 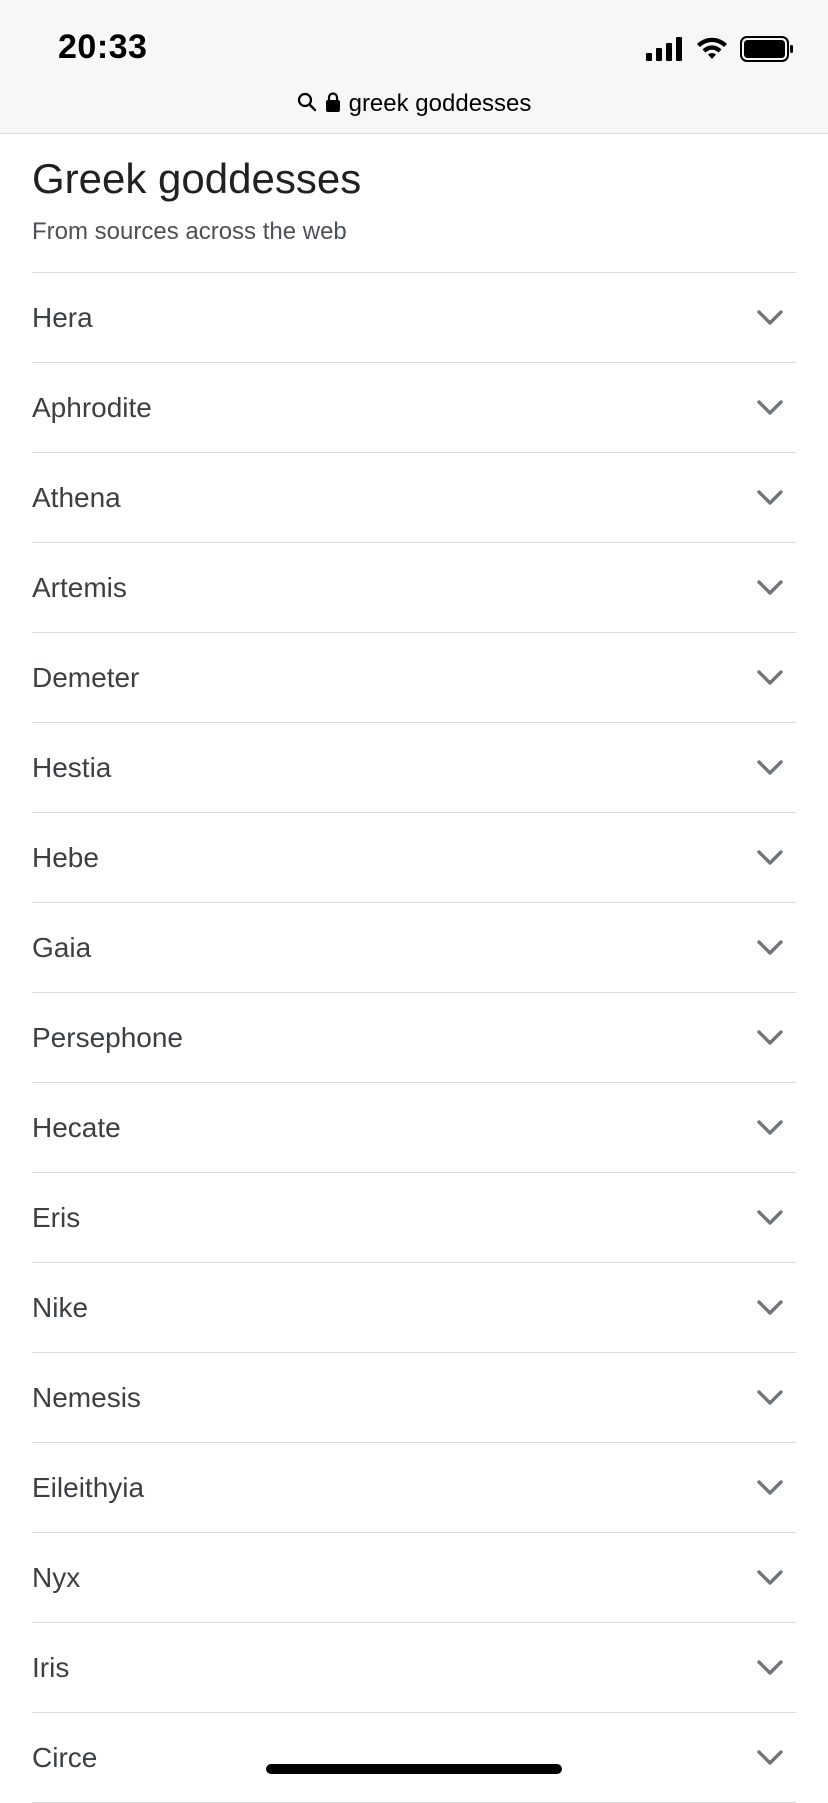 I want to click on list-item: Gaia, so click(x=414, y=948).